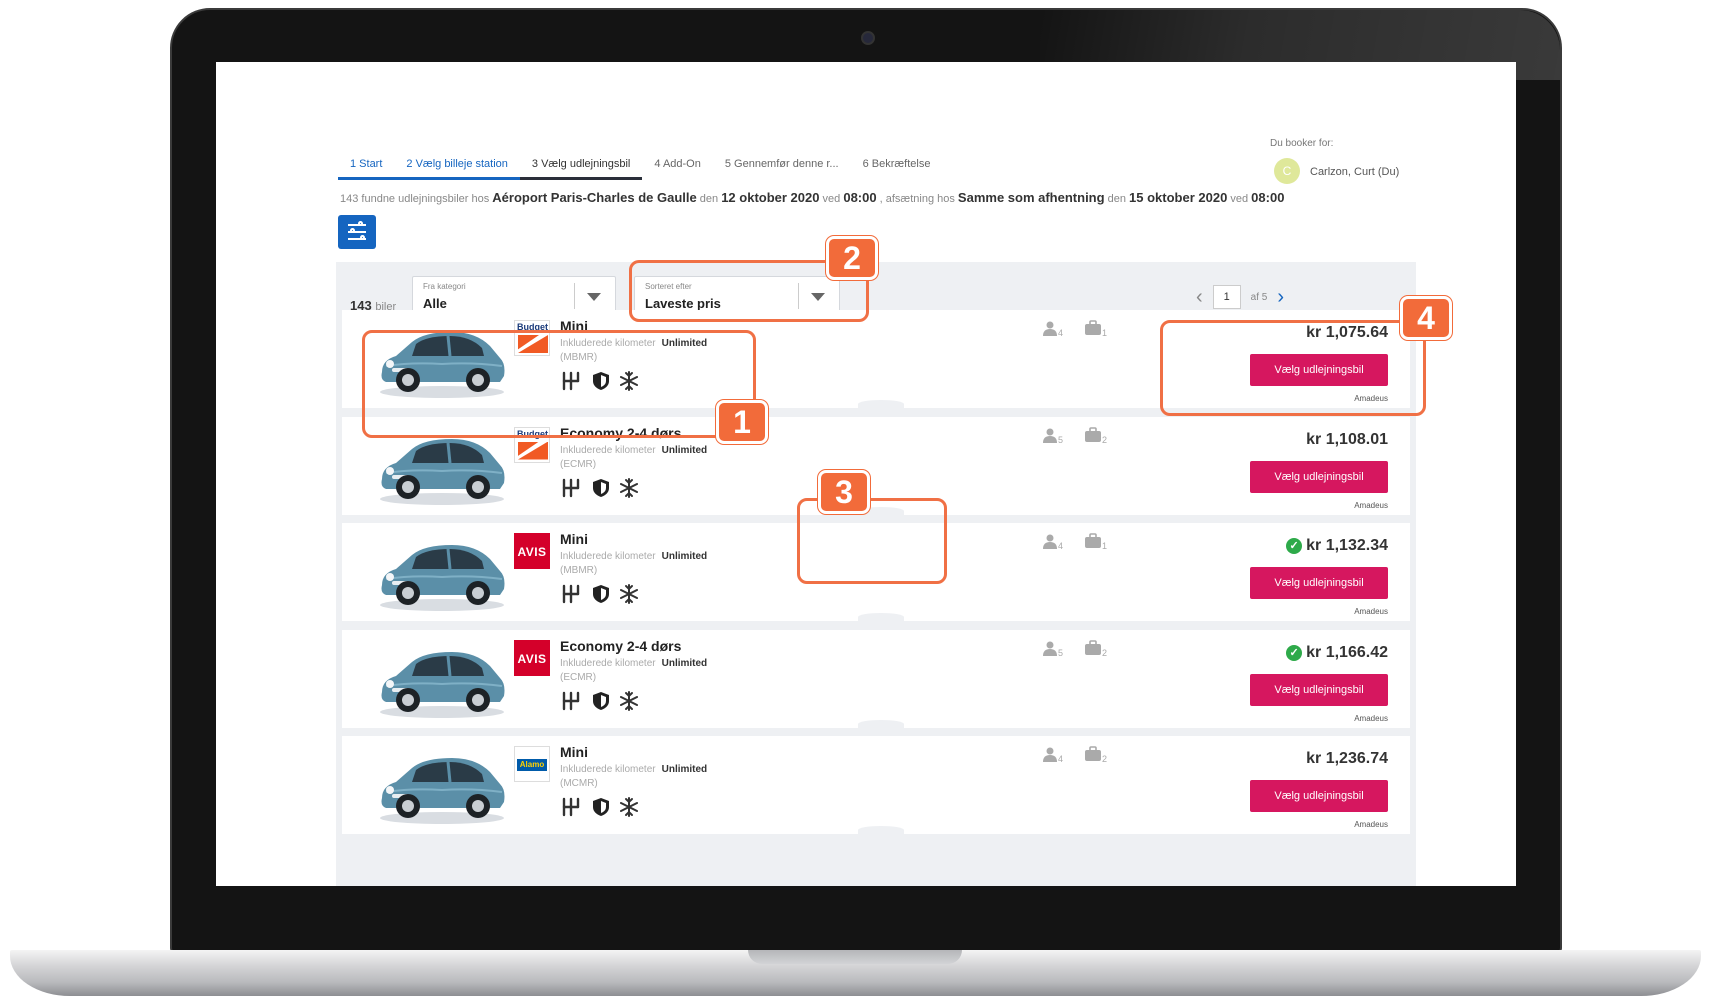 The image size is (1711, 1003). I want to click on filter-button, so click(357, 232).